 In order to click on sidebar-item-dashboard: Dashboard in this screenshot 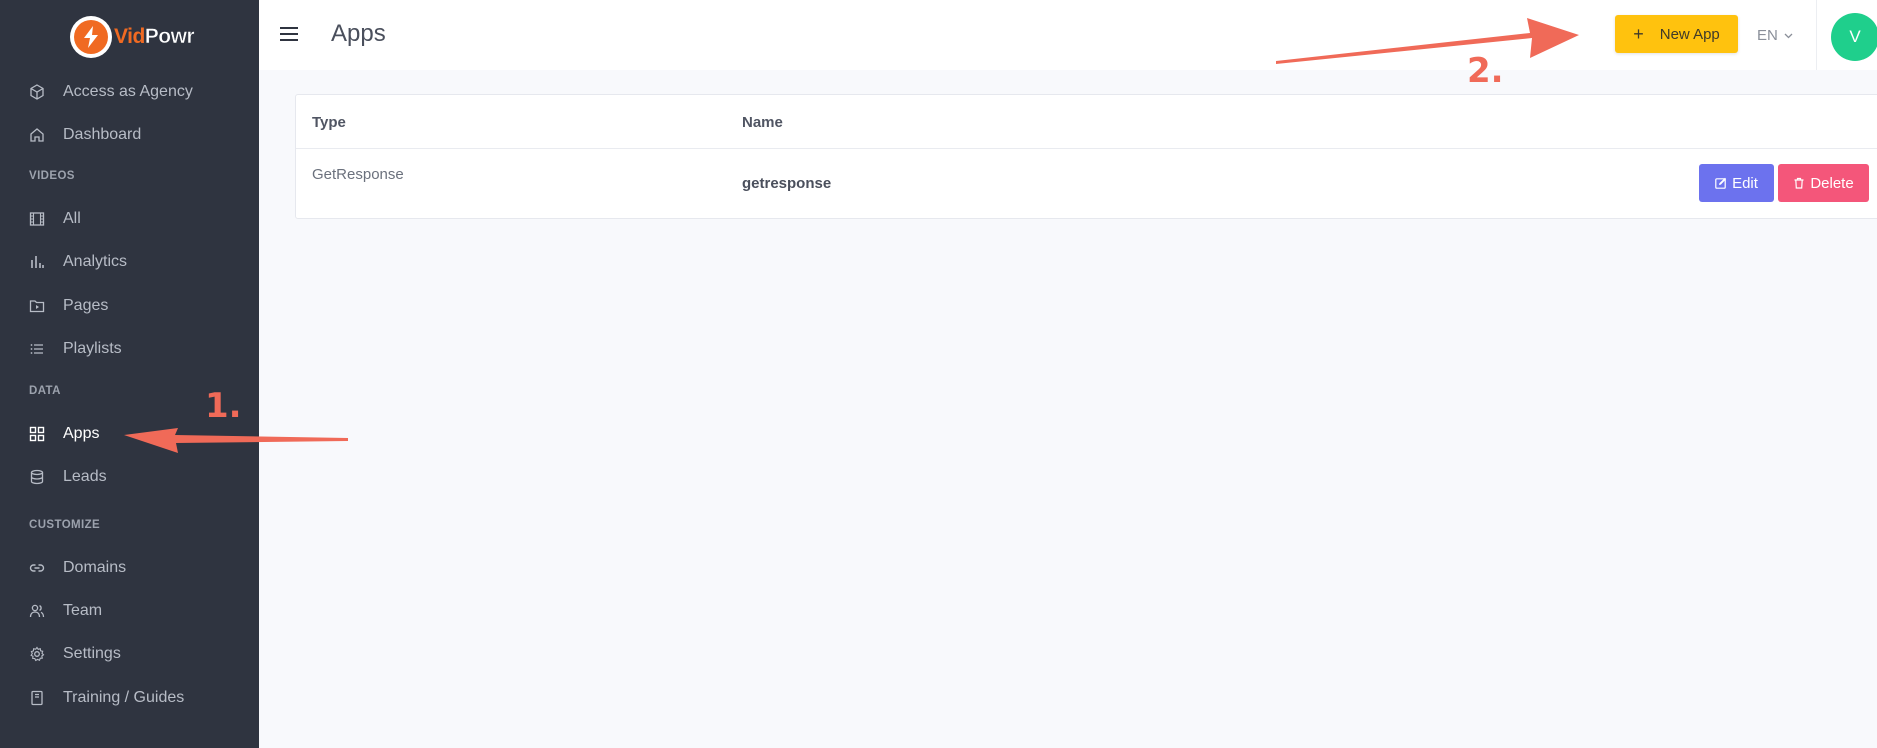, I will do `click(129, 135)`.